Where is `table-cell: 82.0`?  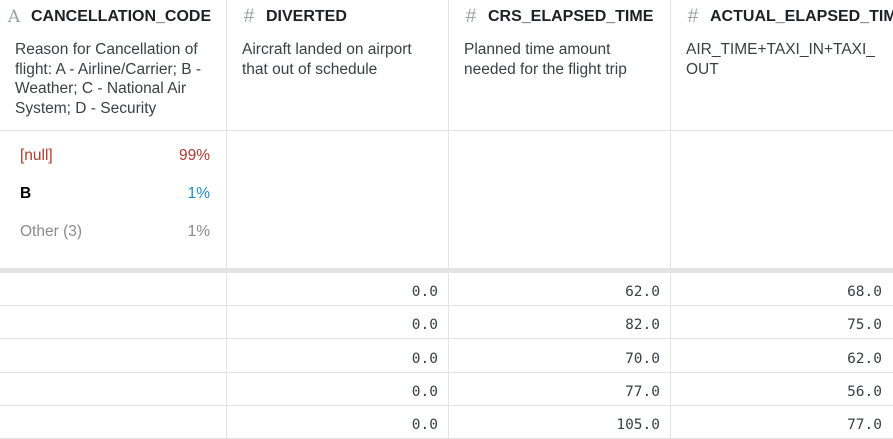
table-cell: 82.0 is located at coordinates (559, 322).